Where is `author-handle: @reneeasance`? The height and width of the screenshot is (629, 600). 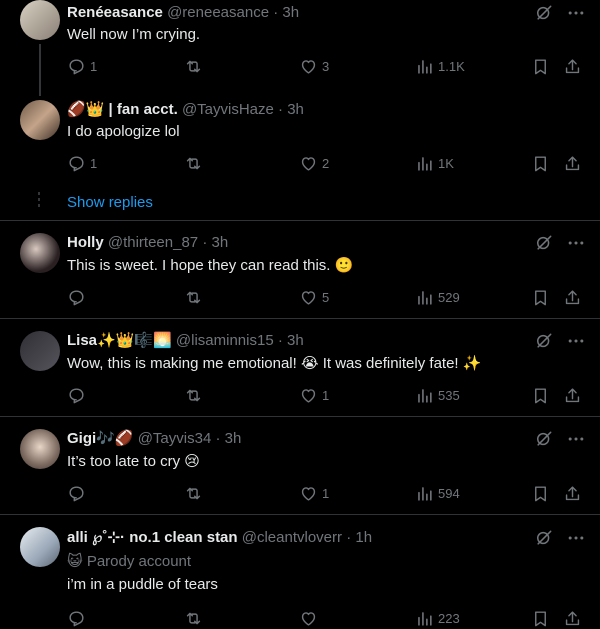
author-handle: @reneeasance is located at coordinates (218, 12).